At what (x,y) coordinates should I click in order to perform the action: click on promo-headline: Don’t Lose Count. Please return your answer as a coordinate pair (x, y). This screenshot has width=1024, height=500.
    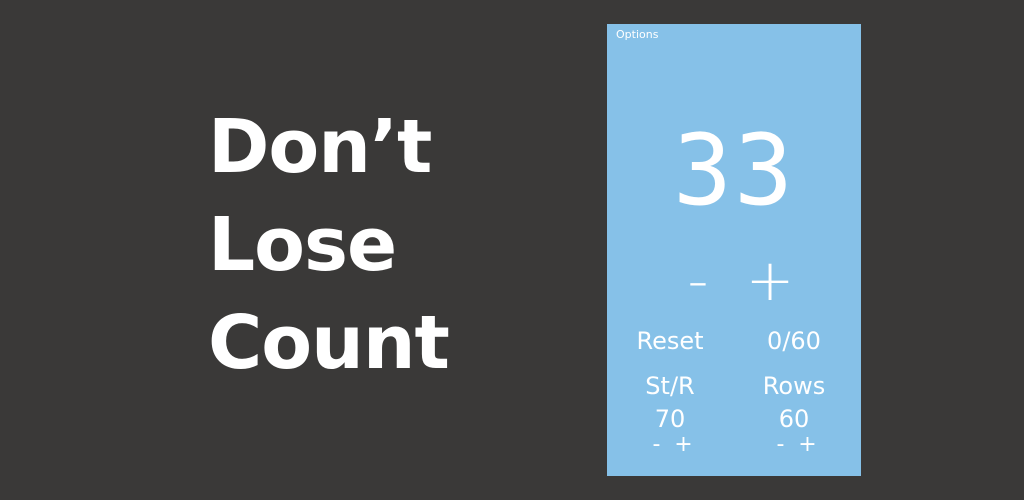
    Looking at the image, I should click on (329, 245).